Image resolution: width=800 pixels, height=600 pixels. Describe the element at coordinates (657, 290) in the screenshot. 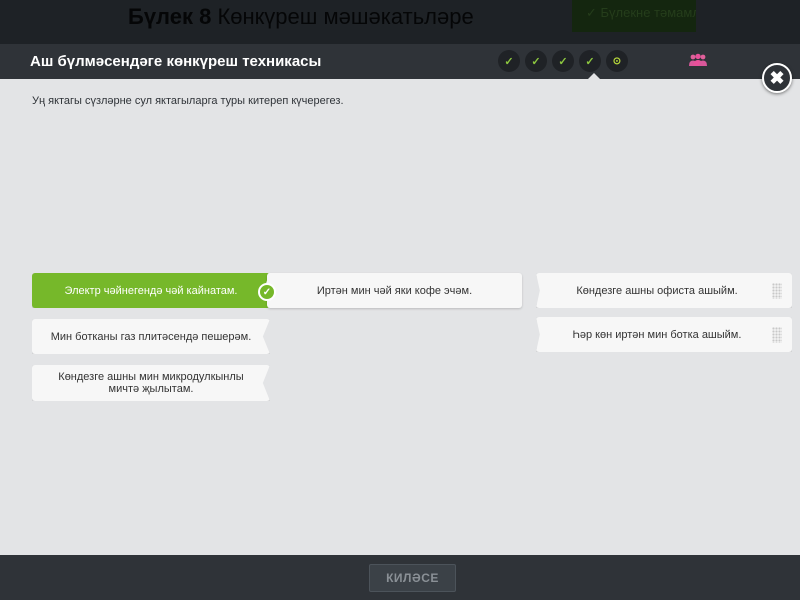

I see `draggable-item-label: Көндезге ашны офиста ашыйм.` at that location.